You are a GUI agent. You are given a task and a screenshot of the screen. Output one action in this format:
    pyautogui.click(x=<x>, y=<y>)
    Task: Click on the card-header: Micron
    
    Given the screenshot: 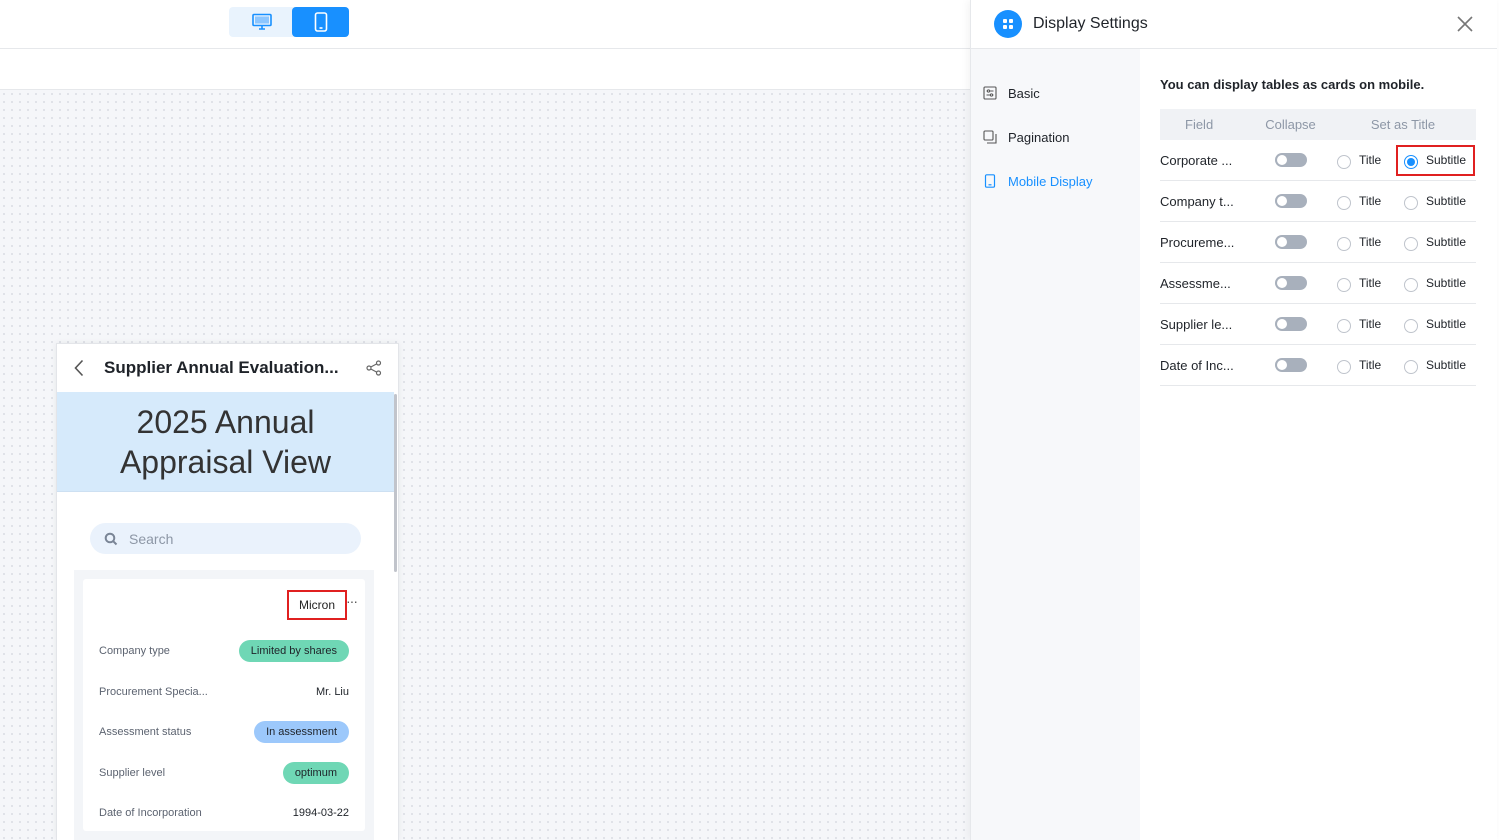 What is the action you would take?
    pyautogui.click(x=224, y=605)
    